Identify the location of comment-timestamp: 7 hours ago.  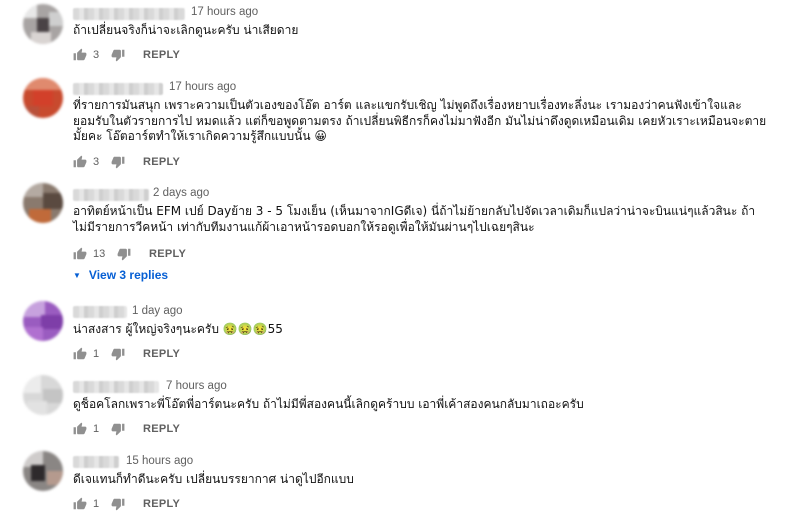
(196, 386).